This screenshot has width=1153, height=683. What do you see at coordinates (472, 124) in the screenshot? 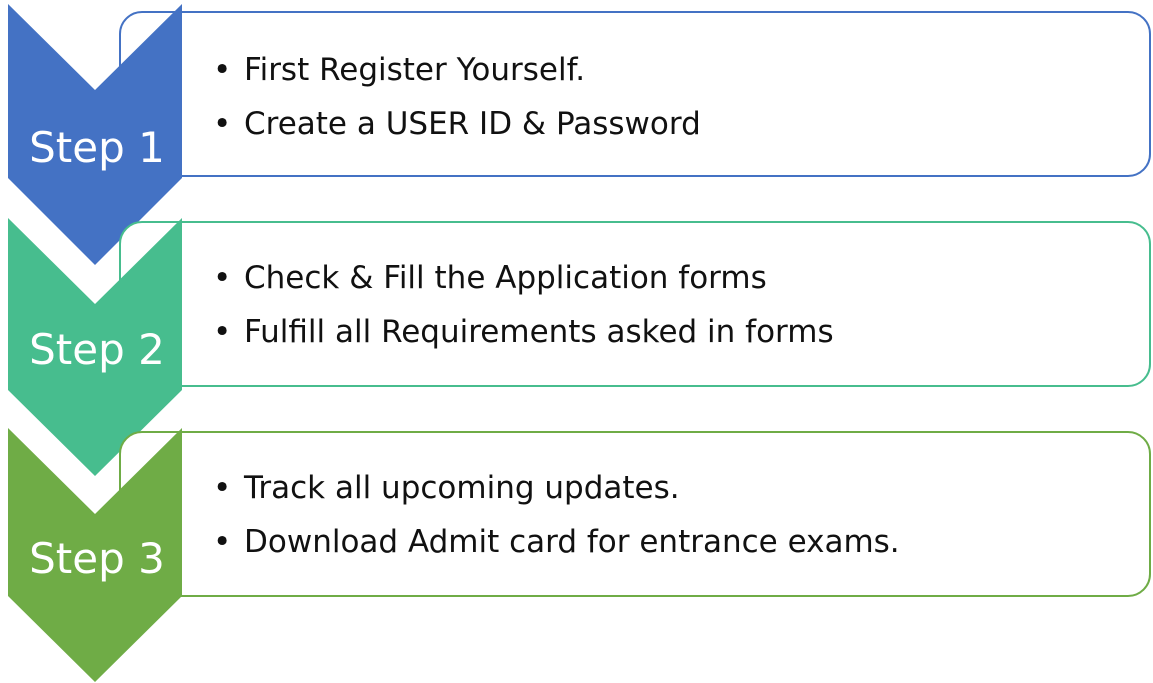
I see `step-1-bullet-2-text: Create a USER ID & Password` at bounding box center [472, 124].